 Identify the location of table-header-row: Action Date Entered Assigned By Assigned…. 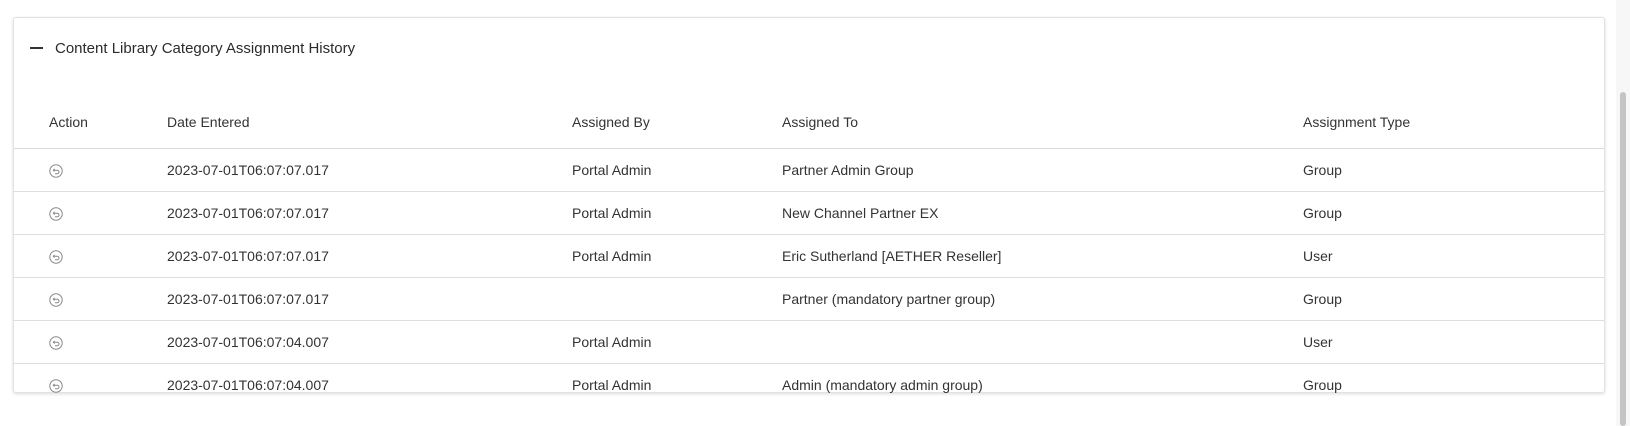
(809, 124).